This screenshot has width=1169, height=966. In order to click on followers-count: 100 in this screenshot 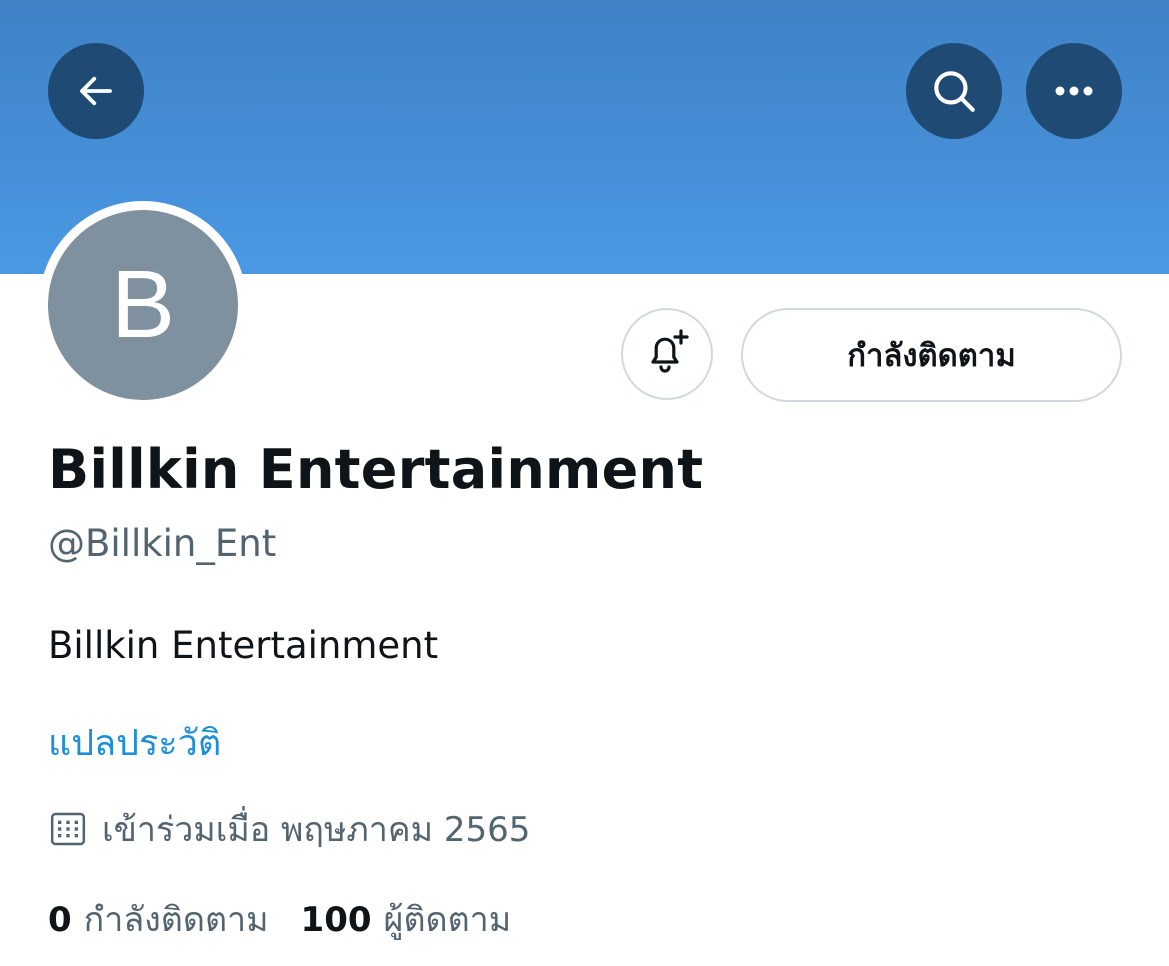, I will do `click(336, 920)`.